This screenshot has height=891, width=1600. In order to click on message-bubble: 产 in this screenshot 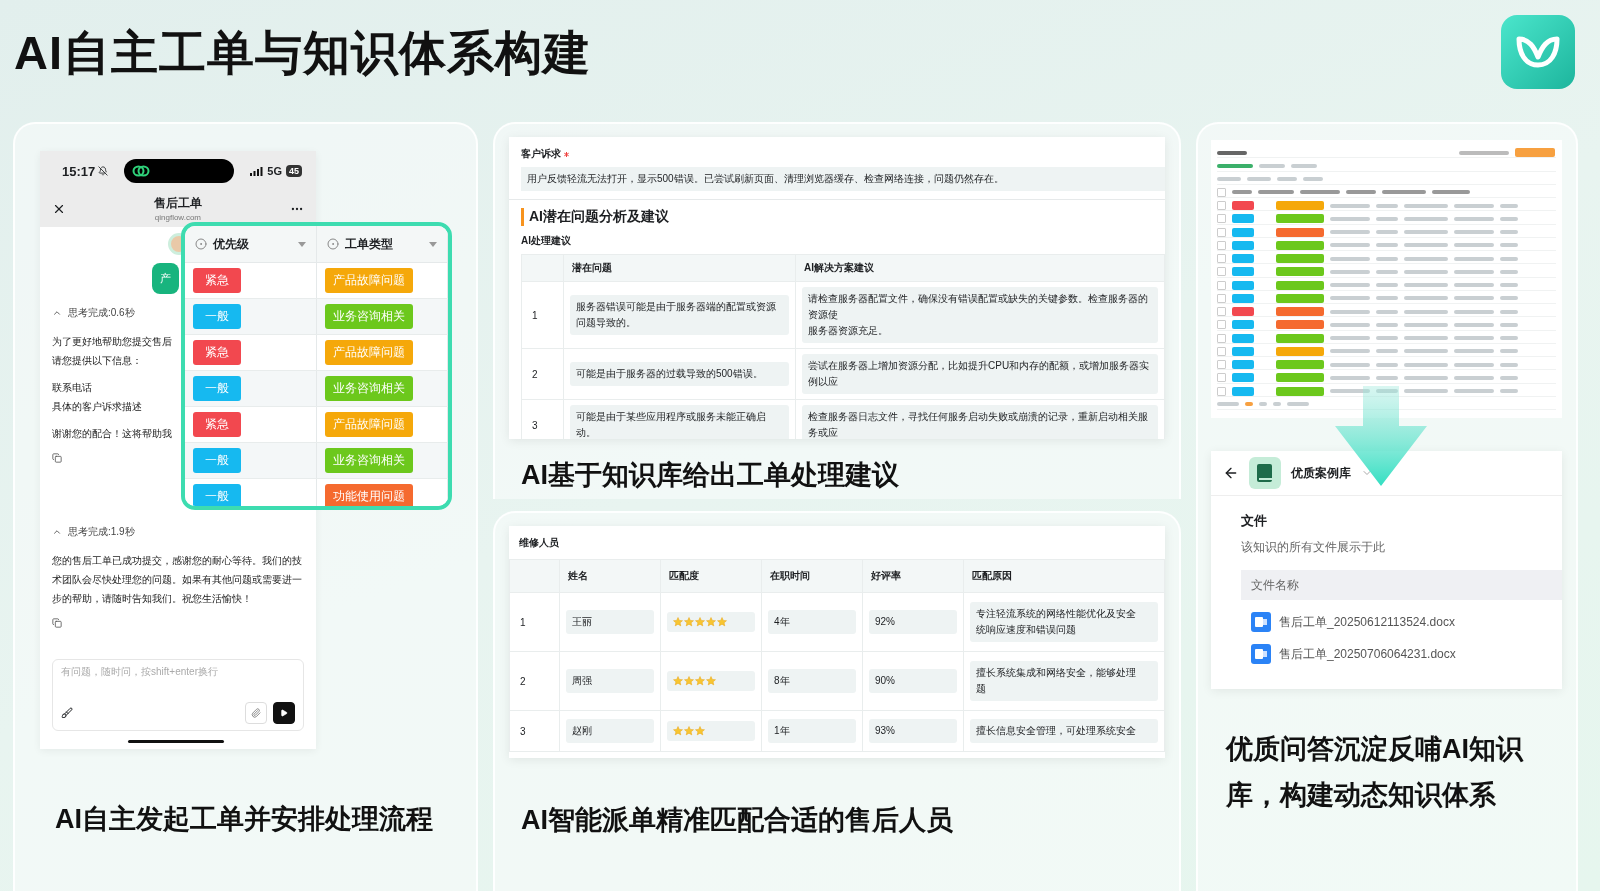, I will do `click(165, 278)`.